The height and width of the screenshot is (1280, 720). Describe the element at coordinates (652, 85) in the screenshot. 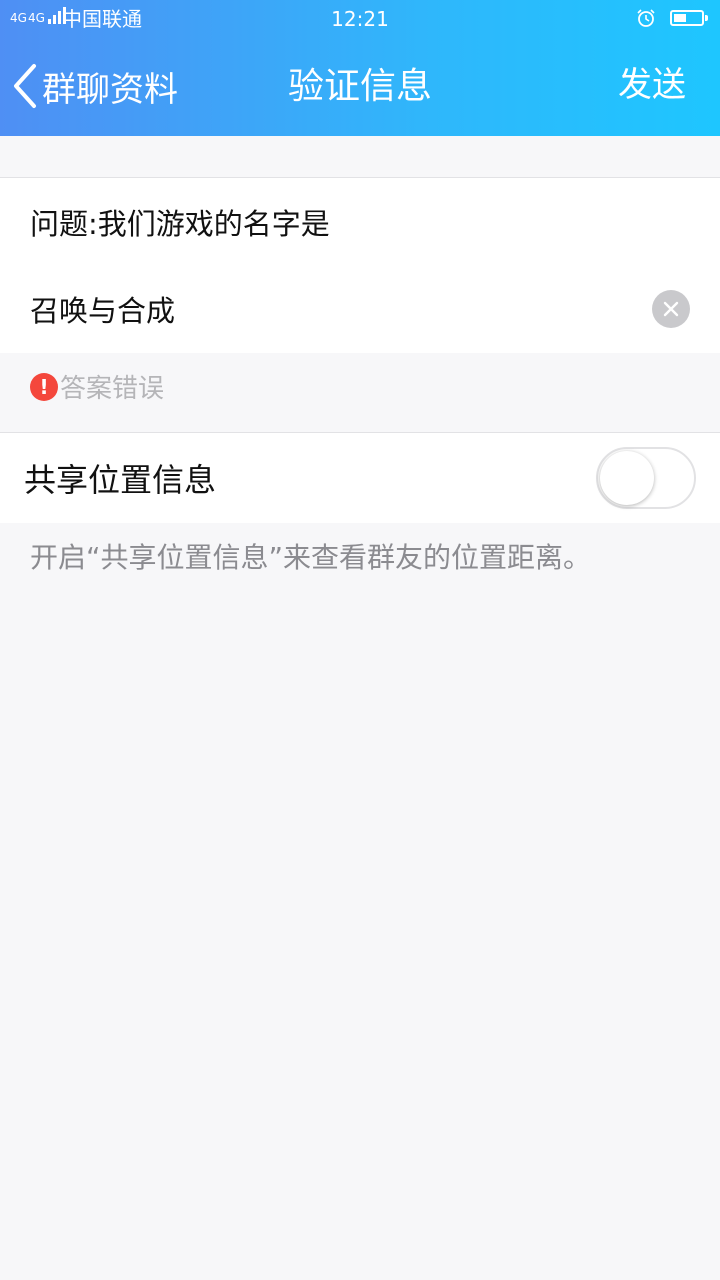

I see `send-button: 发送` at that location.